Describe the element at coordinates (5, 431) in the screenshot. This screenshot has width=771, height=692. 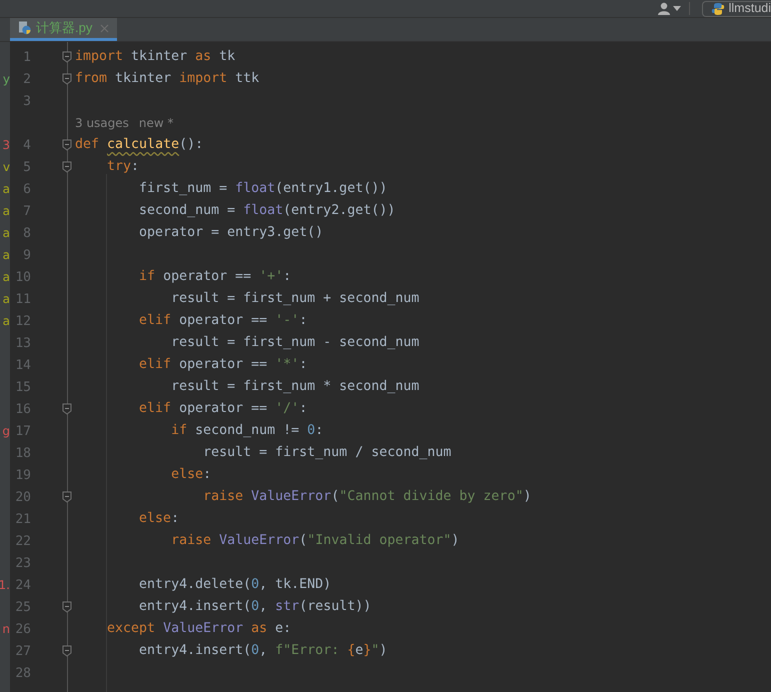
I see `project-tree-fragment: g` at that location.